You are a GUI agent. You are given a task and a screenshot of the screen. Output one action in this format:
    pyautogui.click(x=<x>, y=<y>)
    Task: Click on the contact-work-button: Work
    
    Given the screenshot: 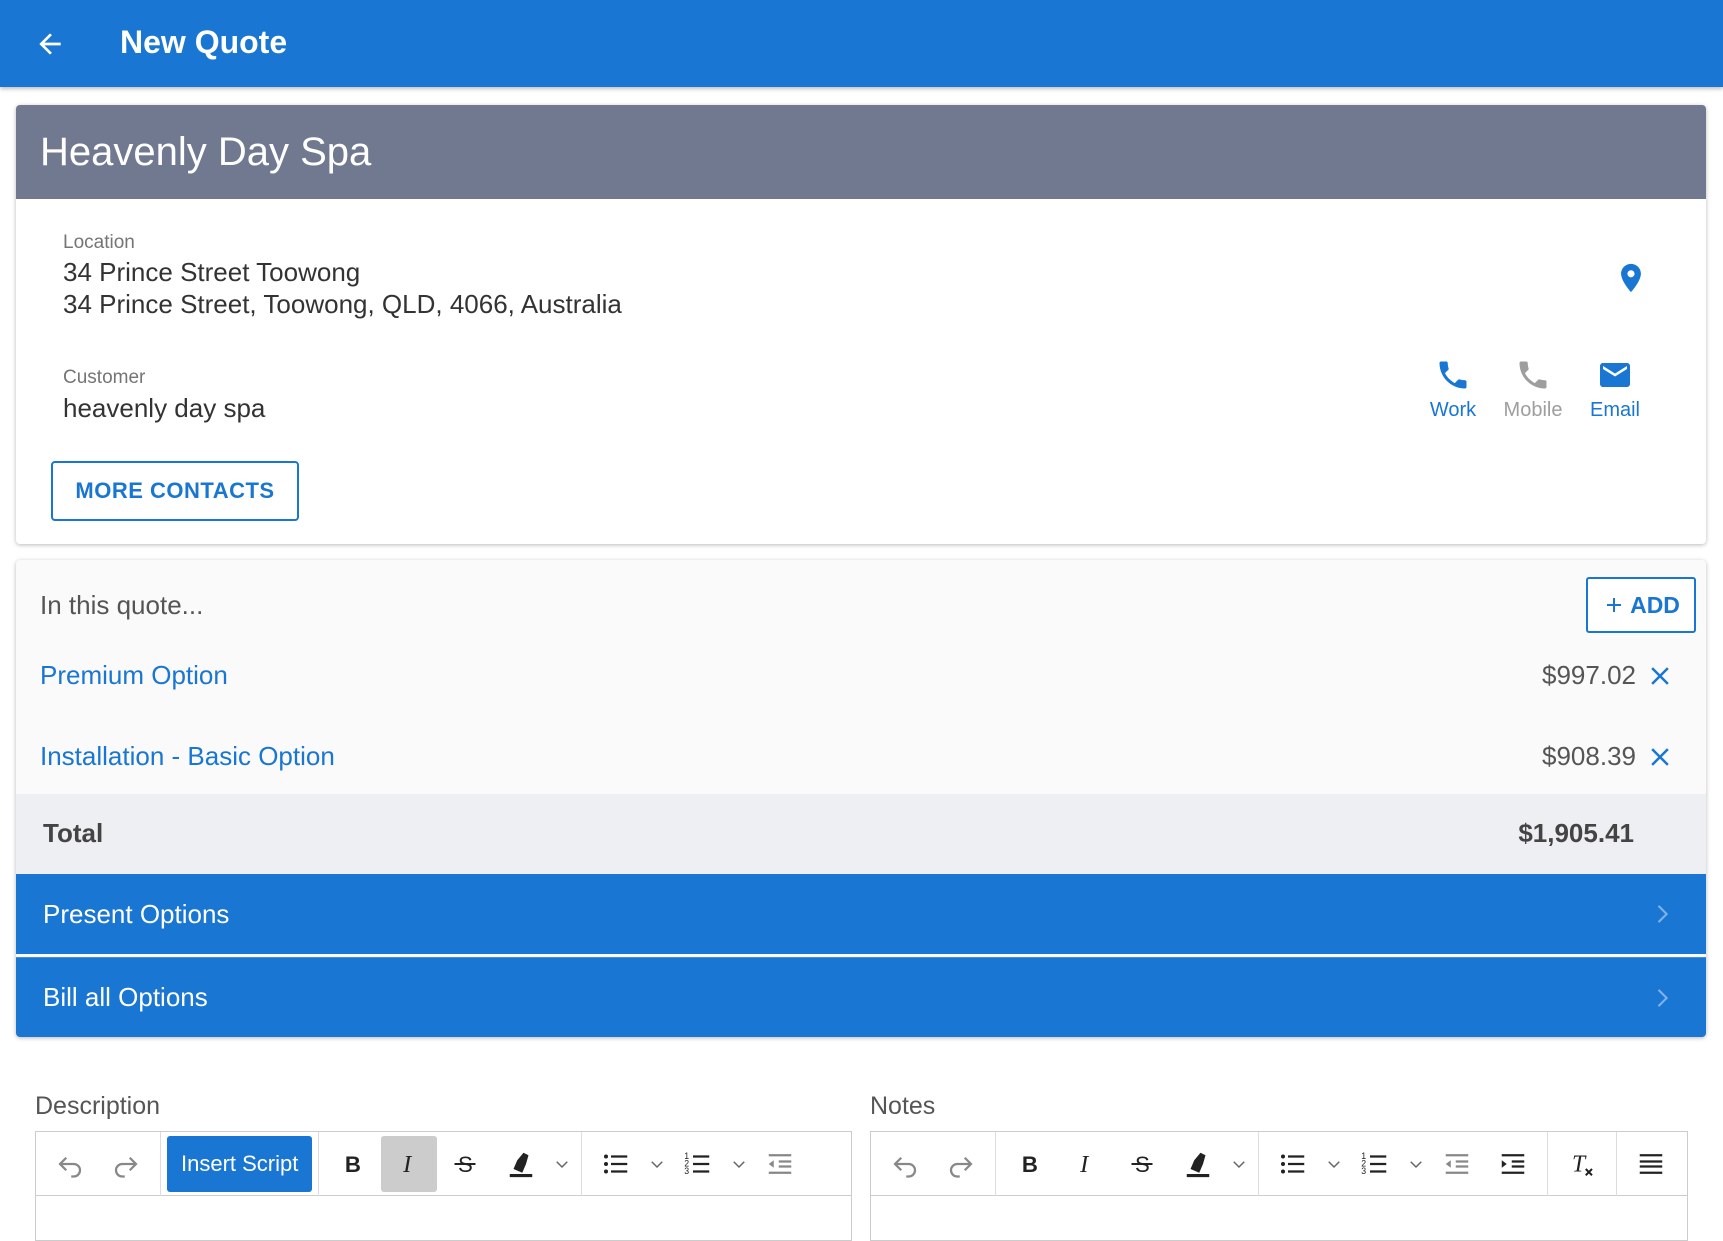 What is the action you would take?
    pyautogui.click(x=1453, y=389)
    